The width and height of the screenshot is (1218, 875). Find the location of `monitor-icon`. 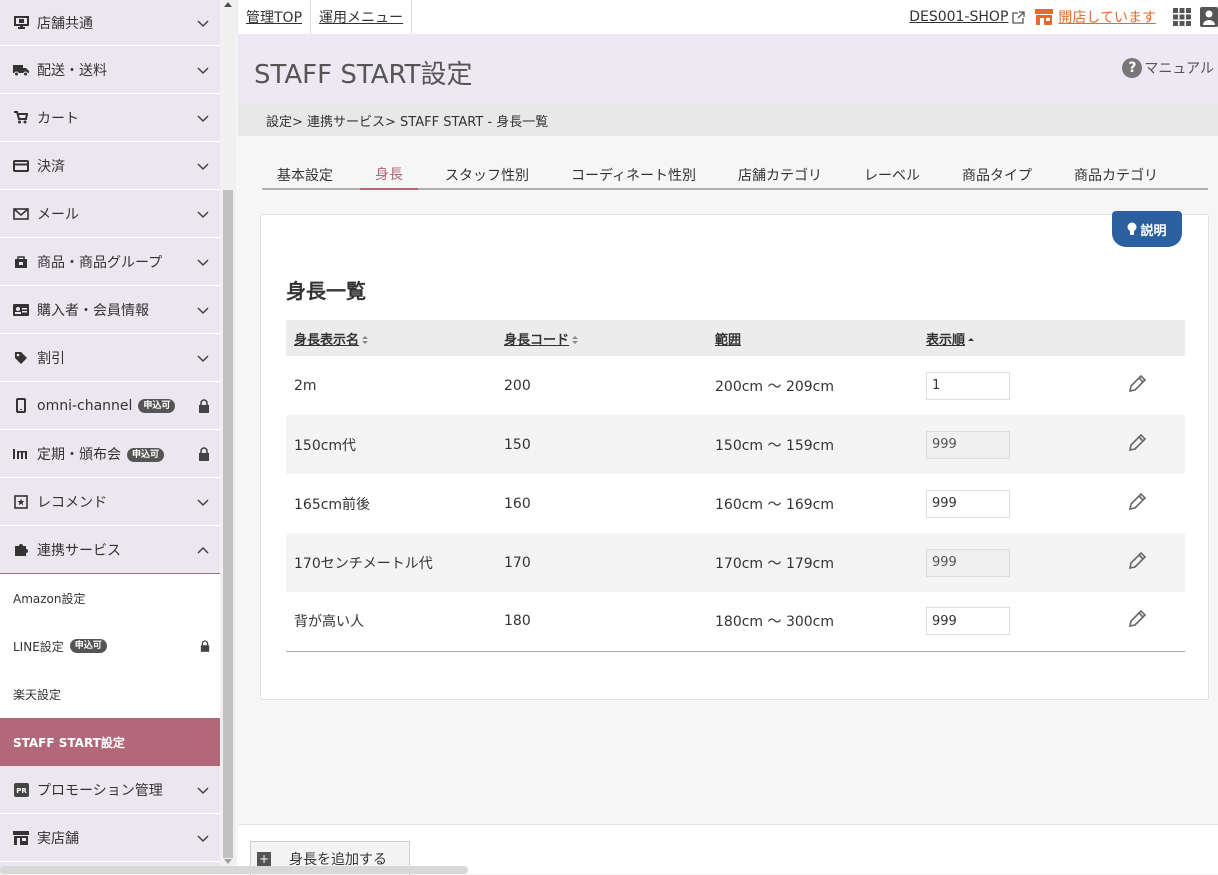

monitor-icon is located at coordinates (21, 23).